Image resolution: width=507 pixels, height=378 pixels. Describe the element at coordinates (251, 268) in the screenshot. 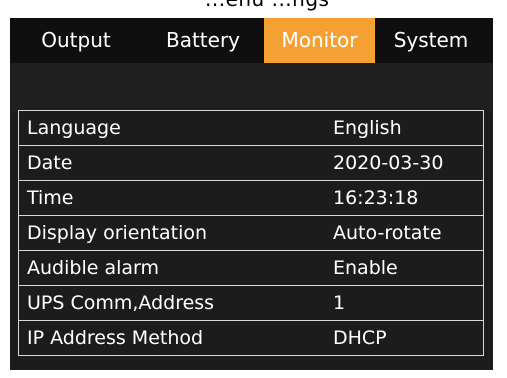

I see `setting-row-audible-alarm: Audible alarm Enable` at that location.